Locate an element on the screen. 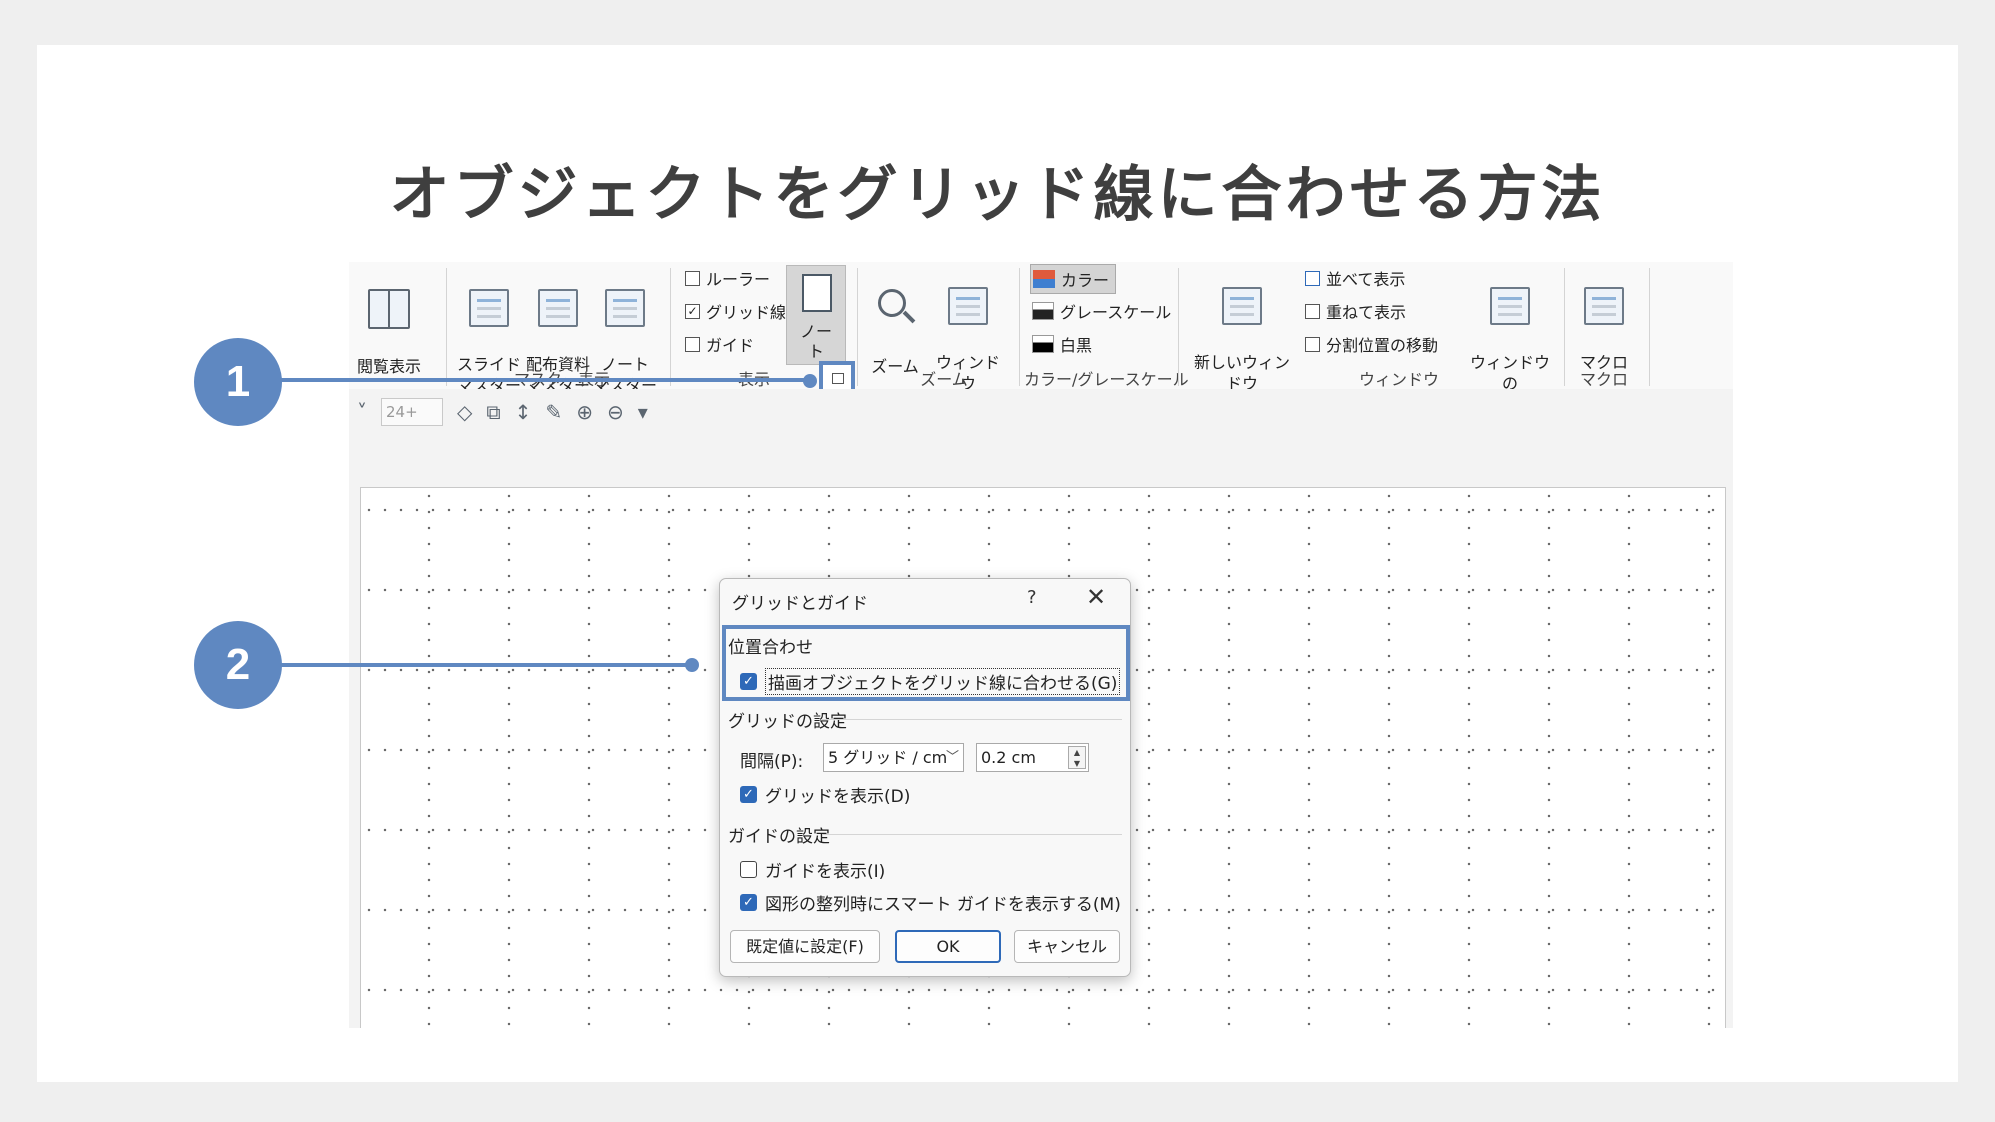 Image resolution: width=1995 pixels, height=1122 pixels. cancel-button: キャンセル is located at coordinates (1067, 946).